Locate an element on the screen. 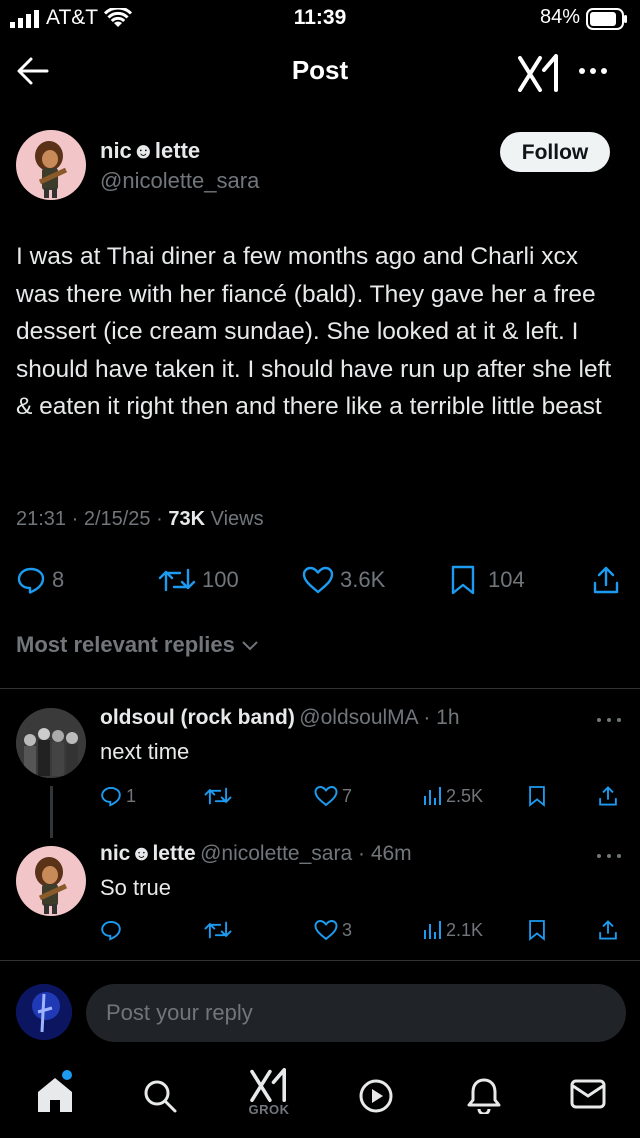 The width and height of the screenshot is (640, 1138). bookmark-action: 104 is located at coordinates (487, 580).